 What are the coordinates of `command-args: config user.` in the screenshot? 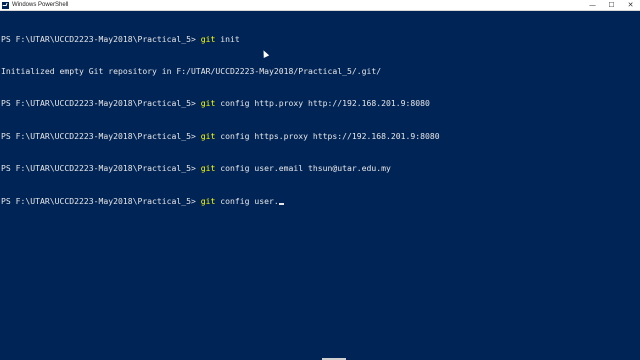 It's located at (247, 200).